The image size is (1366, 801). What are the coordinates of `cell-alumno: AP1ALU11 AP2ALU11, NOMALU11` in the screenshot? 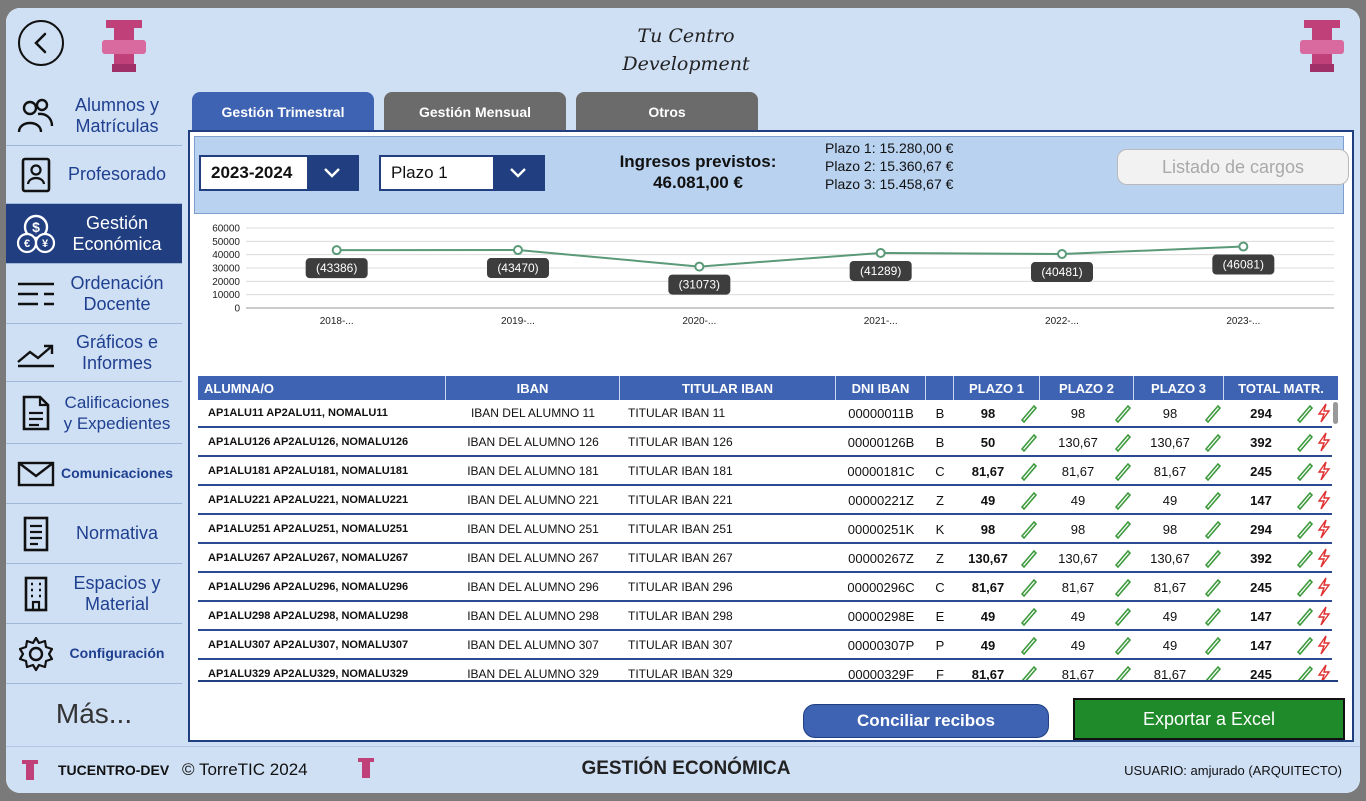 It's located at (298, 413).